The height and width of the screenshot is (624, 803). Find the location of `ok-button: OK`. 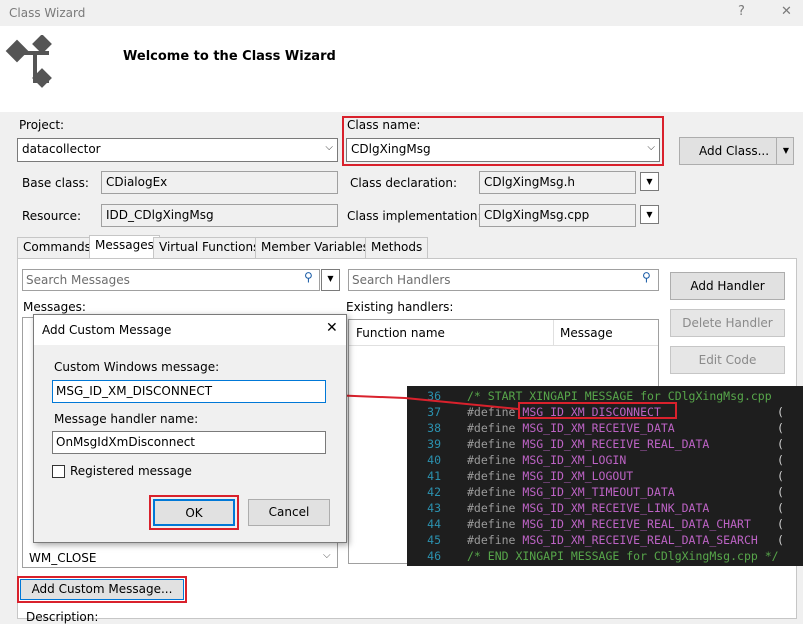

ok-button: OK is located at coordinates (194, 512).